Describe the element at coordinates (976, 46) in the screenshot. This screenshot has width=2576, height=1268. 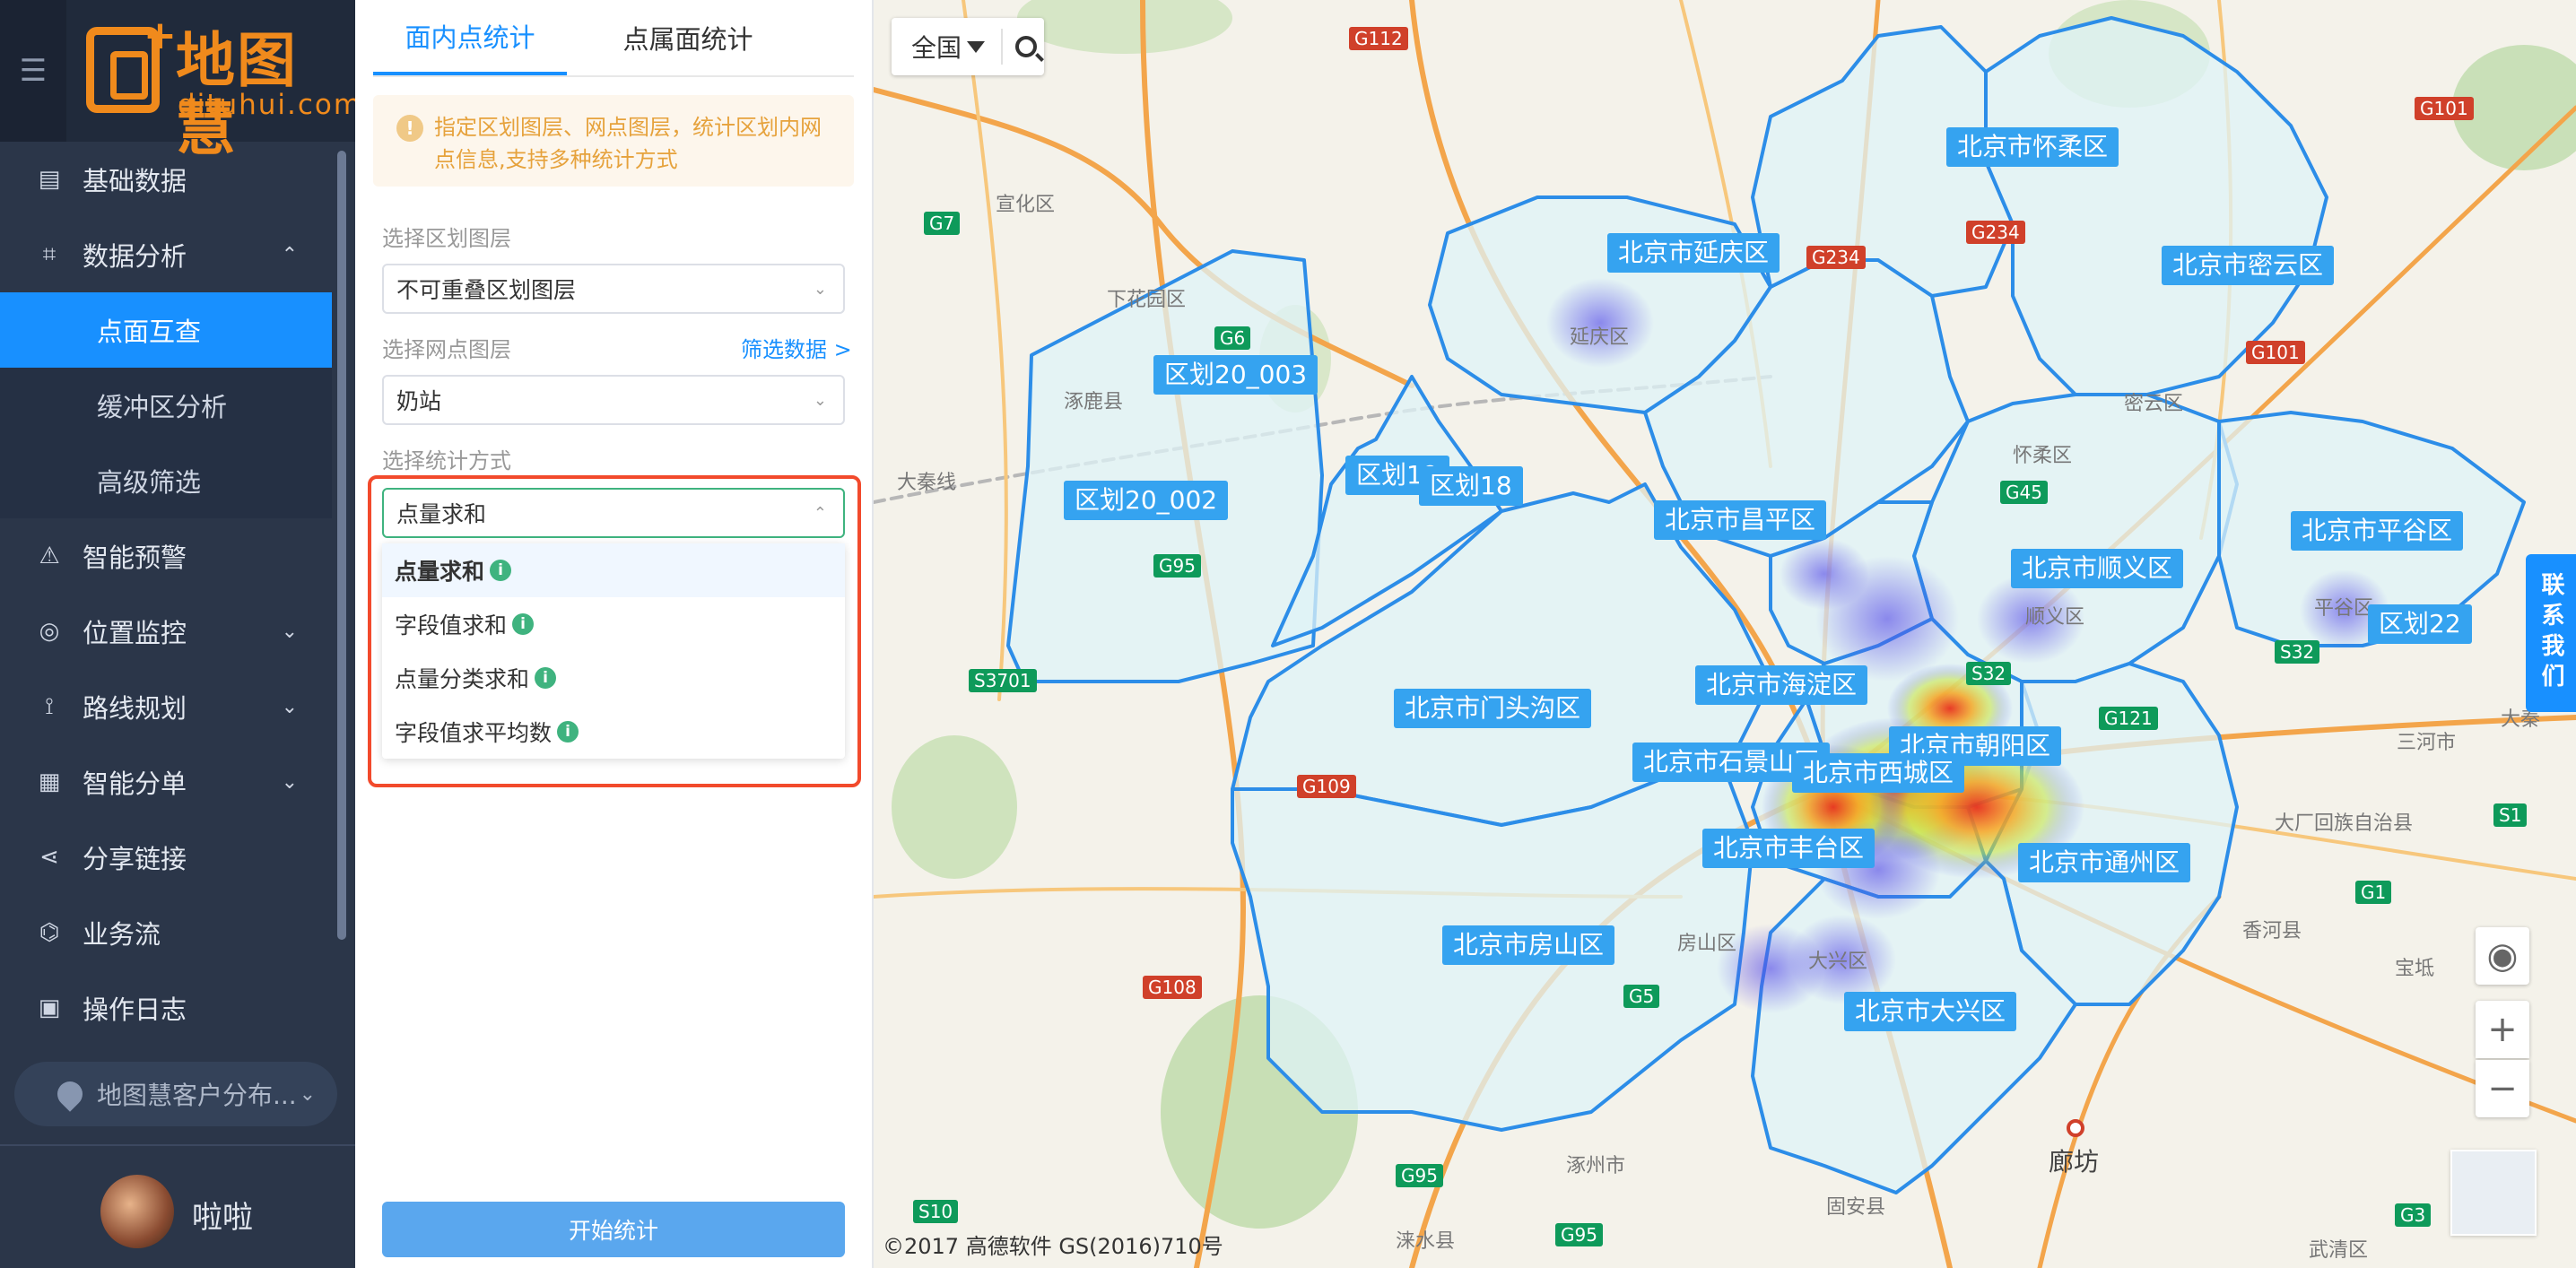
I see `caret-down-icon` at that location.